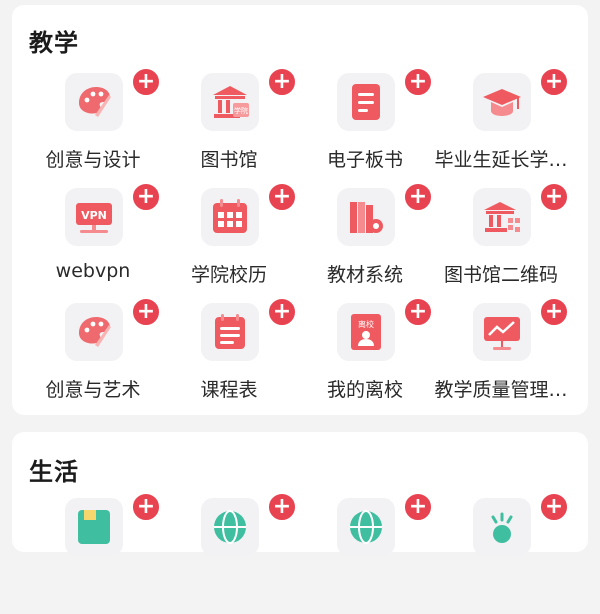  I want to click on vpn-screen-icon: VPN, so click(94, 217).